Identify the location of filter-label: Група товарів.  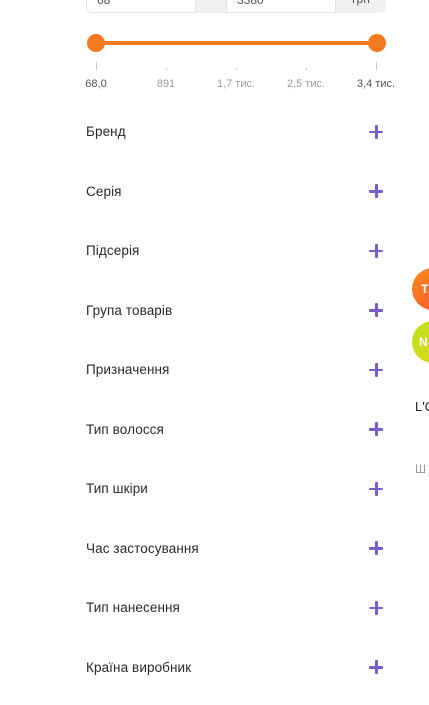
(129, 310).